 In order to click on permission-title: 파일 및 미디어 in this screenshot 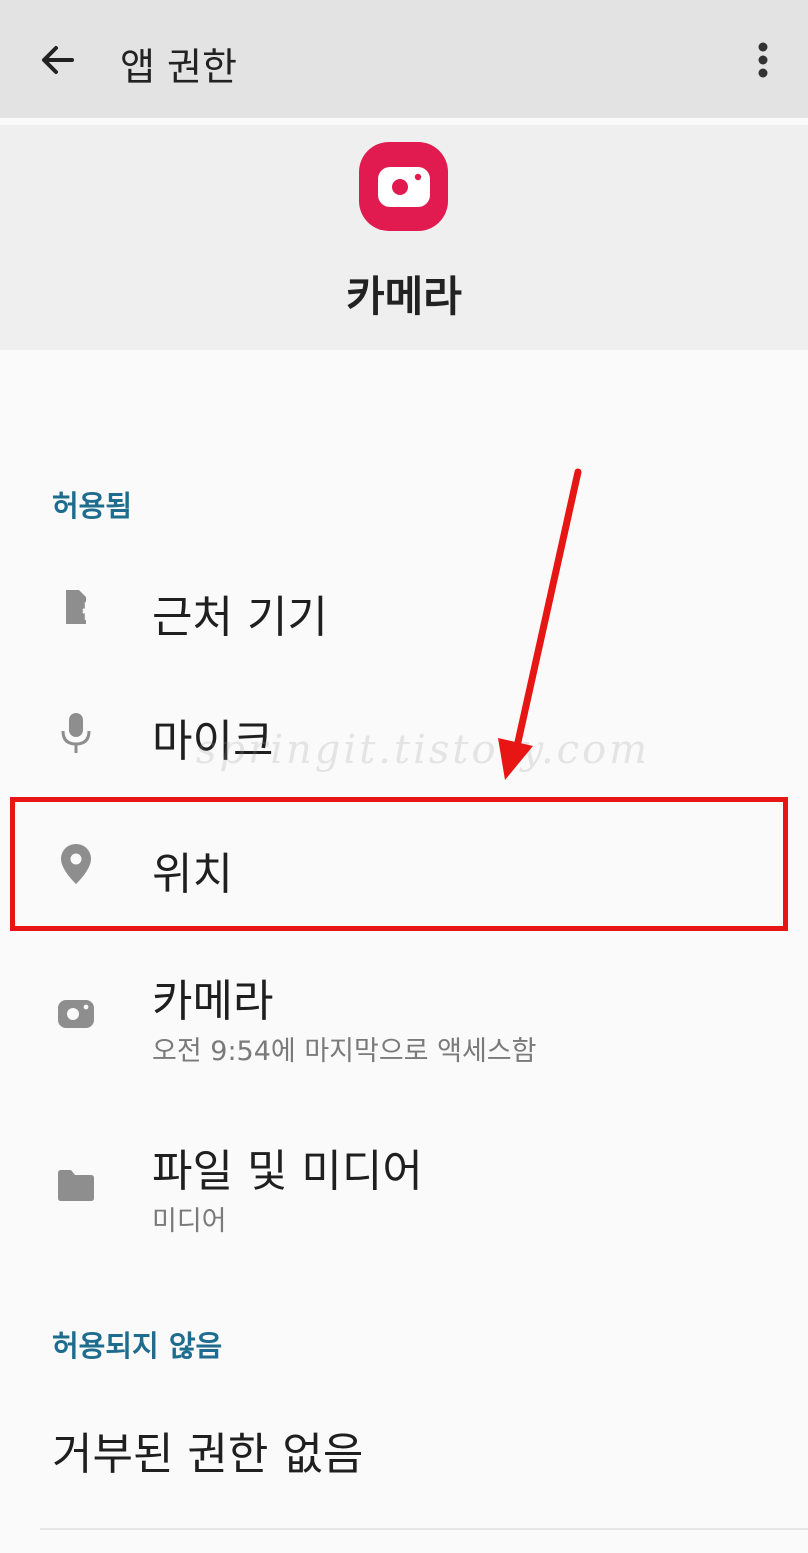, I will do `click(287, 1171)`.